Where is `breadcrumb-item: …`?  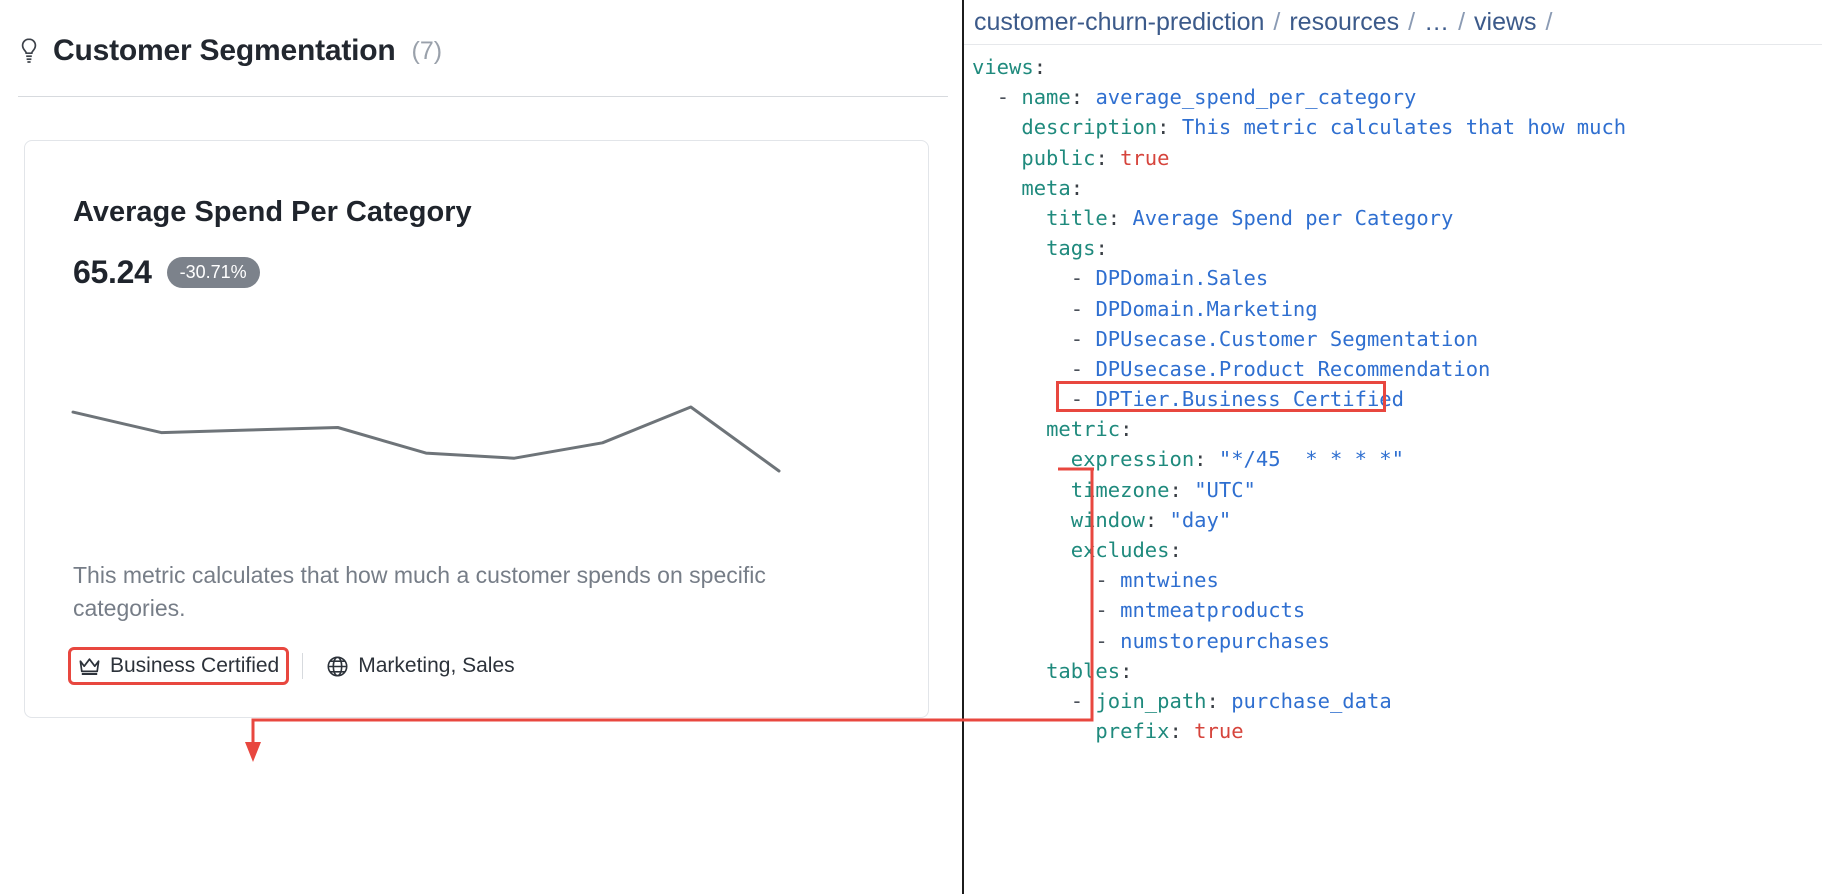
breadcrumb-item: … is located at coordinates (1436, 22).